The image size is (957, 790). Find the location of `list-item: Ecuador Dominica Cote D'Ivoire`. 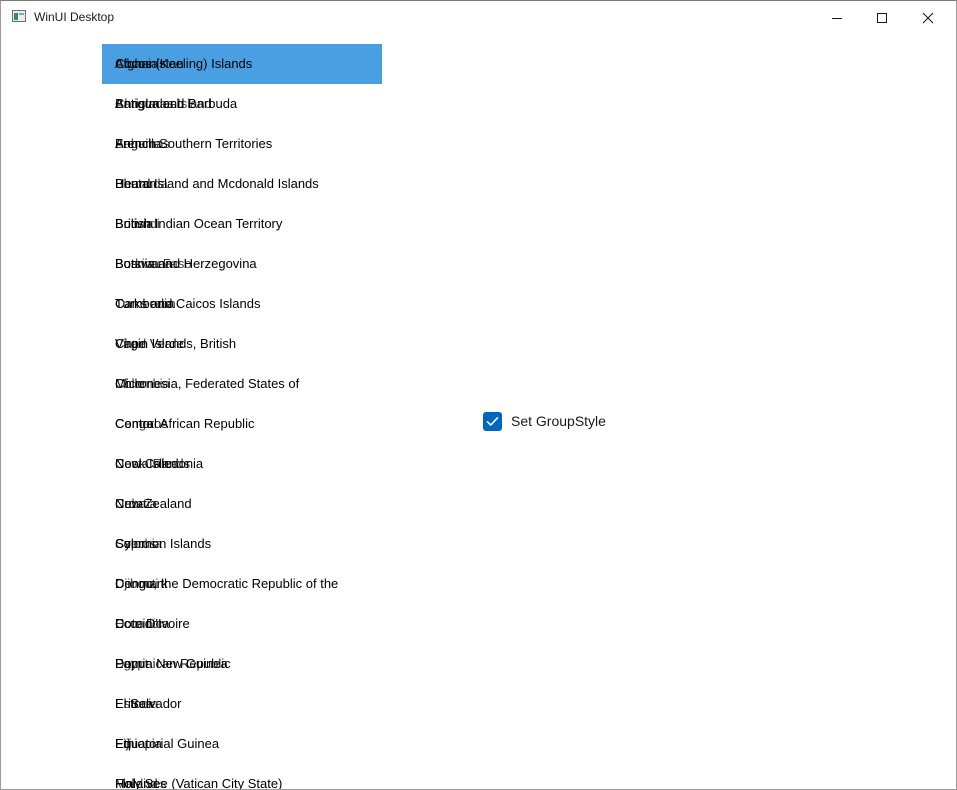

list-item: Ecuador Dominica Cote D'Ivoire is located at coordinates (242, 624).